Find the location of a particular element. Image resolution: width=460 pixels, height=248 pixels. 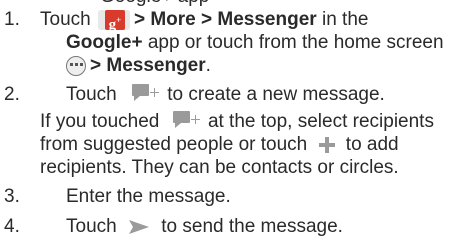

step-1-line-3: > Messenger. is located at coordinates (230, 66).